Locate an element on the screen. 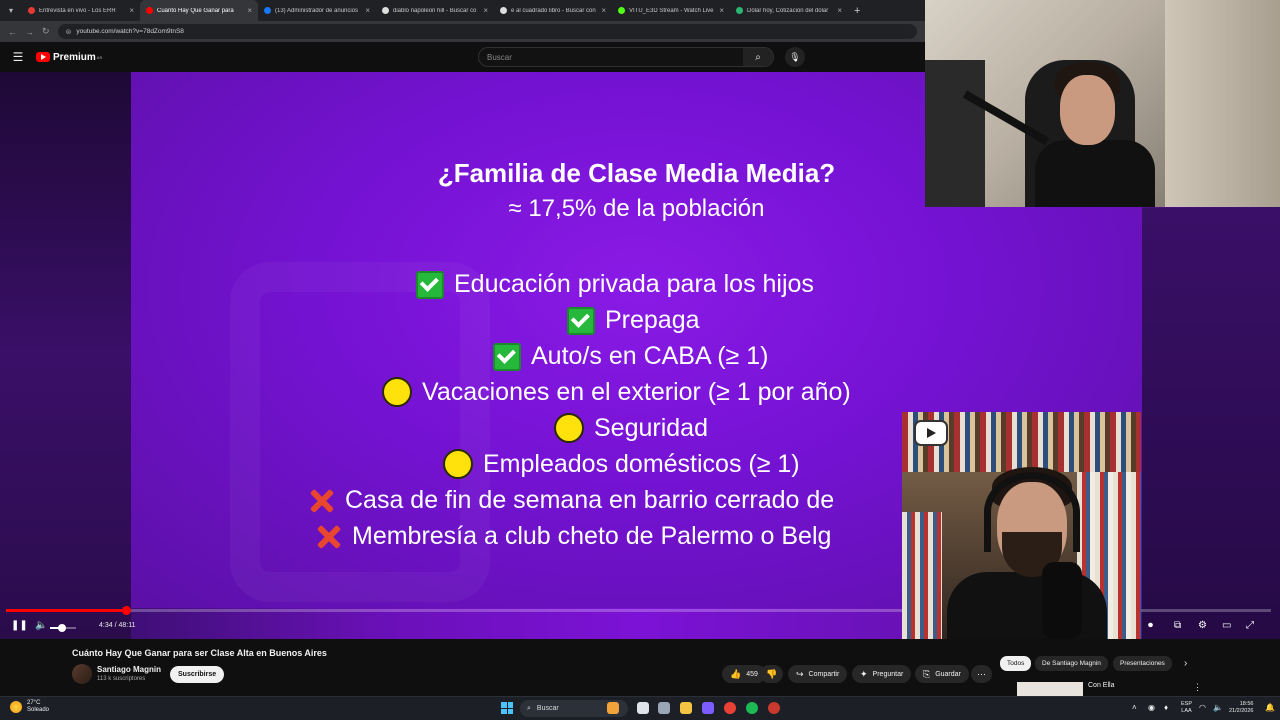 This screenshot has height=720, width=1280. save-button: ⎘ Guardar is located at coordinates (942, 674).